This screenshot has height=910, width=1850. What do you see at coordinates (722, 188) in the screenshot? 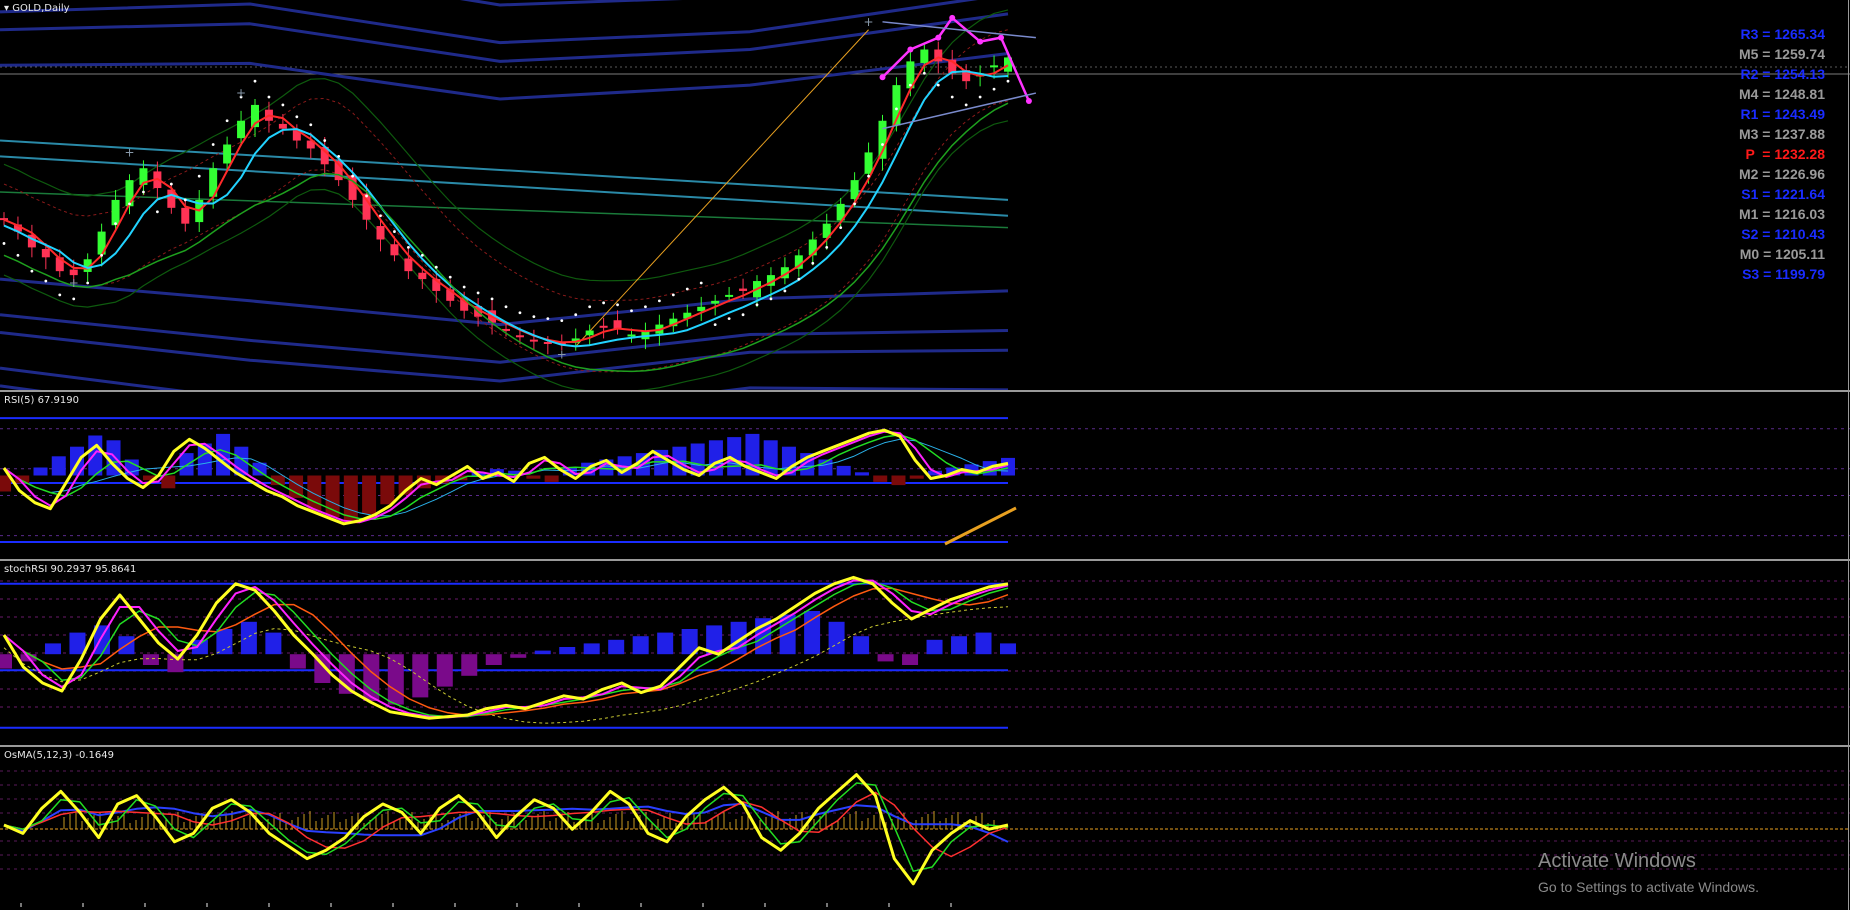
I see `trend-line` at bounding box center [722, 188].